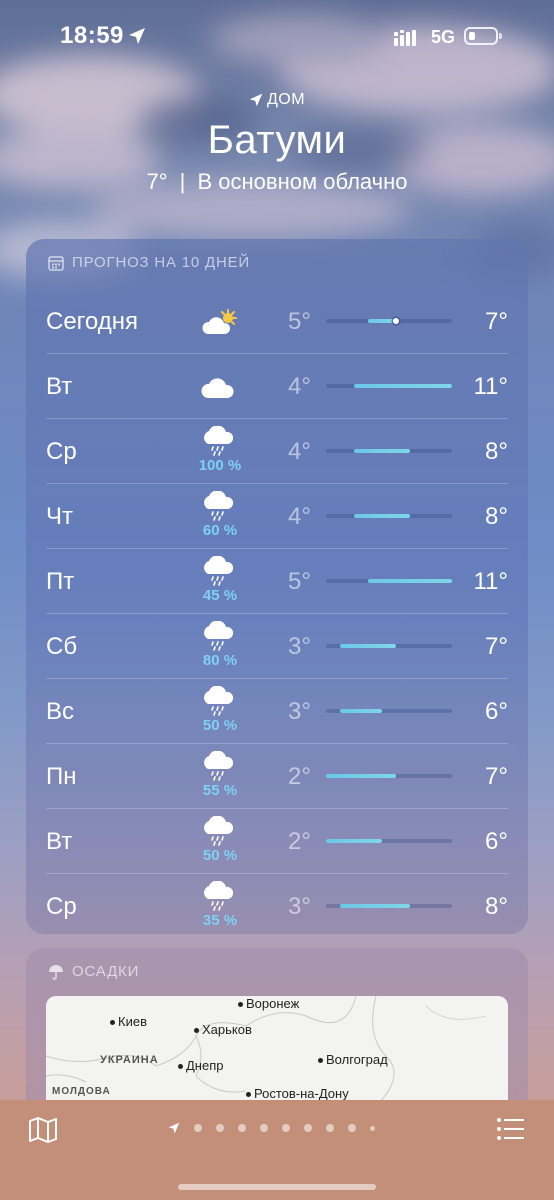  Describe the element at coordinates (59, 516) in the screenshot. I see `forecast-day: Чт` at that location.